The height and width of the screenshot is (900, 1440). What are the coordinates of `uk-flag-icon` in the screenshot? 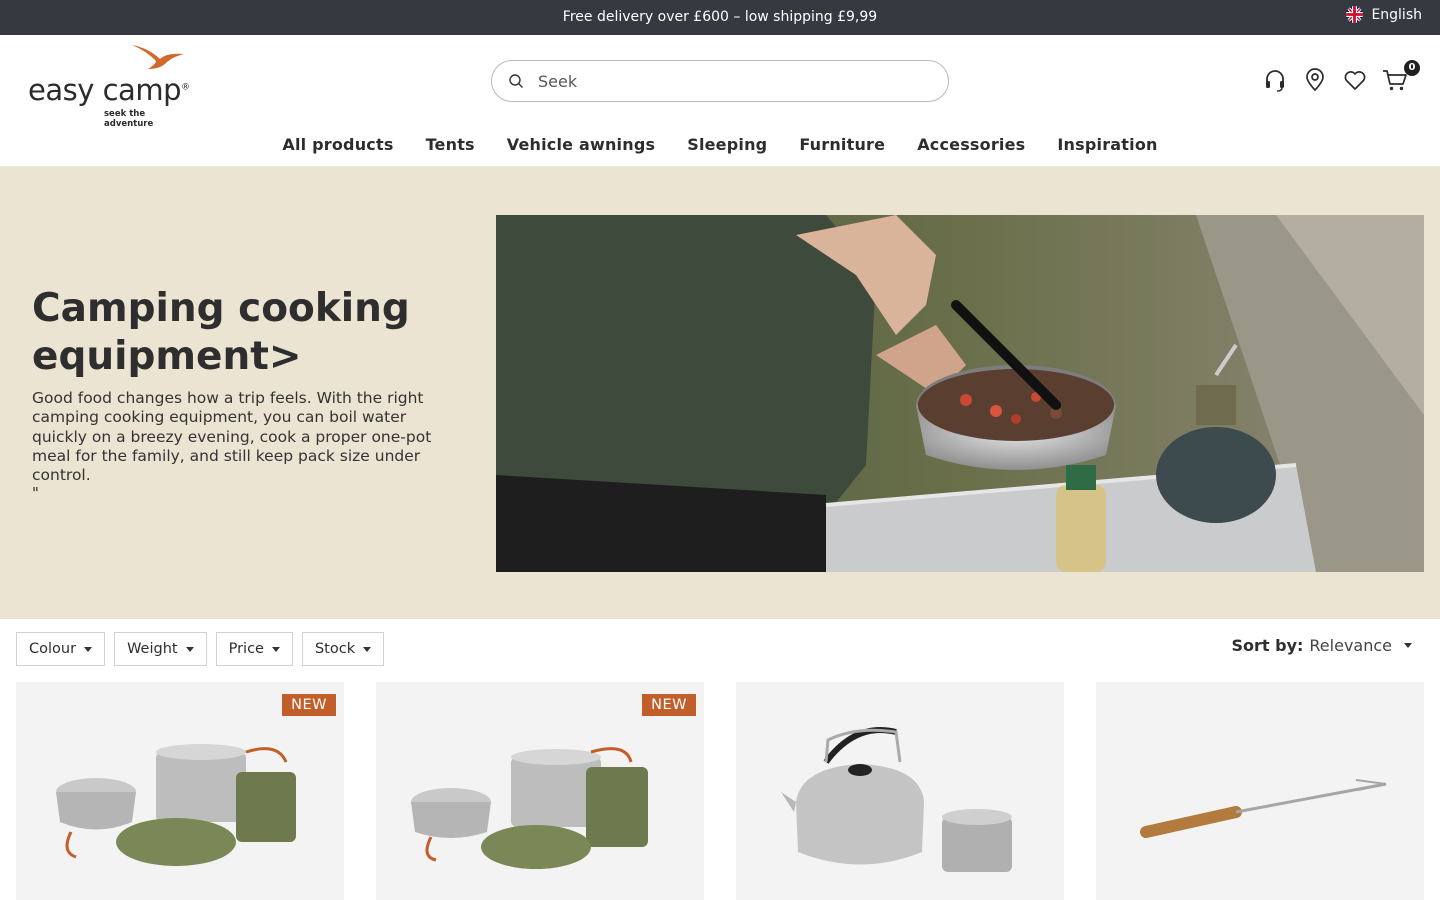 It's located at (1355, 14).